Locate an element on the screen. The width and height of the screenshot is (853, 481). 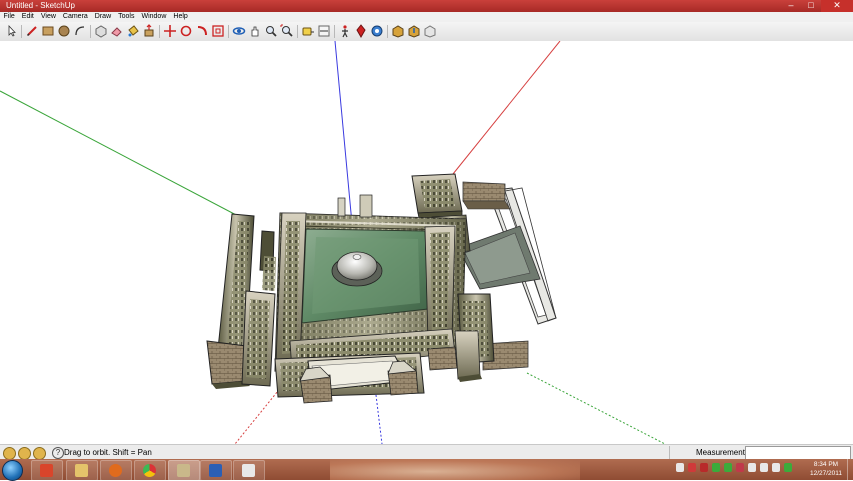
look-around-icon is located at coordinates (377, 31).